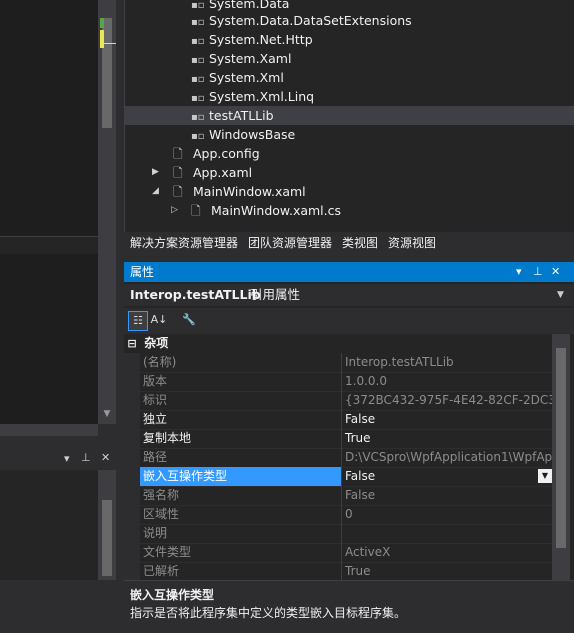 Image resolution: width=574 pixels, height=633 pixels. I want to click on panel-menu-icon: ▾, so click(67, 458).